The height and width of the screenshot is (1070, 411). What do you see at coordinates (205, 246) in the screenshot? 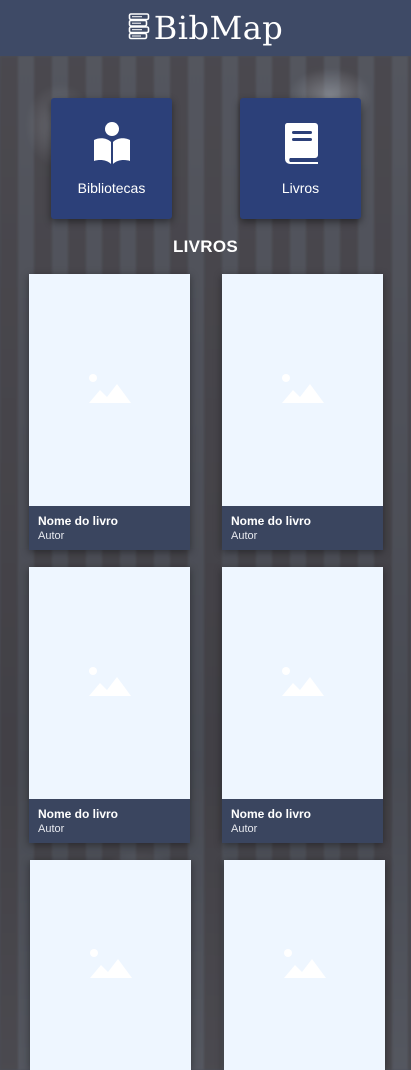
I see `section-title: LIVROS` at bounding box center [205, 246].